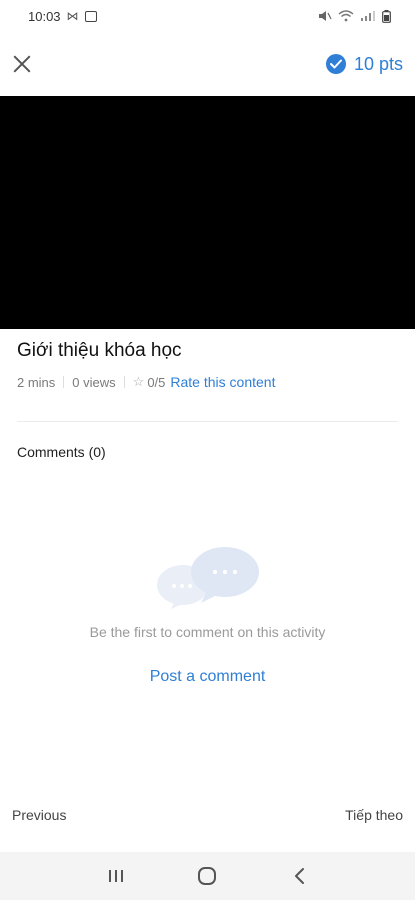 The width and height of the screenshot is (415, 900). What do you see at coordinates (90, 16) in the screenshot?
I see `notification-icon` at bounding box center [90, 16].